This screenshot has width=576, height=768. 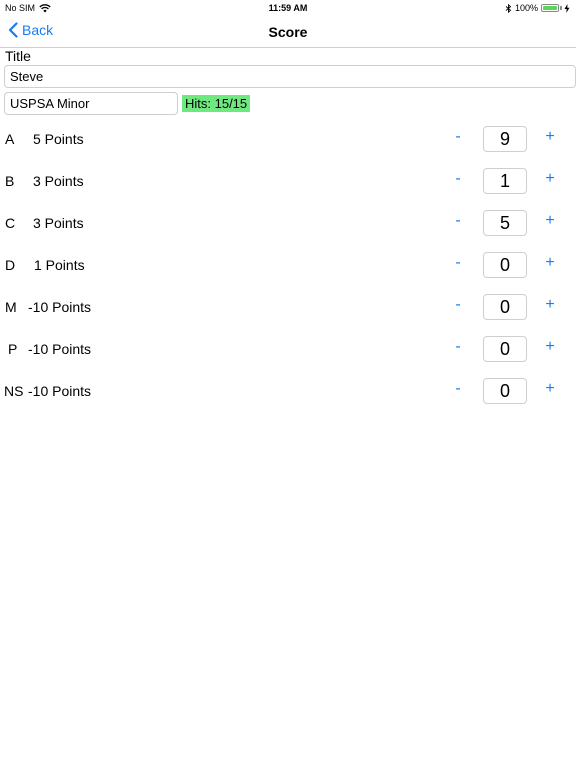 What do you see at coordinates (10, 223) in the screenshot?
I see `zone-label: C` at bounding box center [10, 223].